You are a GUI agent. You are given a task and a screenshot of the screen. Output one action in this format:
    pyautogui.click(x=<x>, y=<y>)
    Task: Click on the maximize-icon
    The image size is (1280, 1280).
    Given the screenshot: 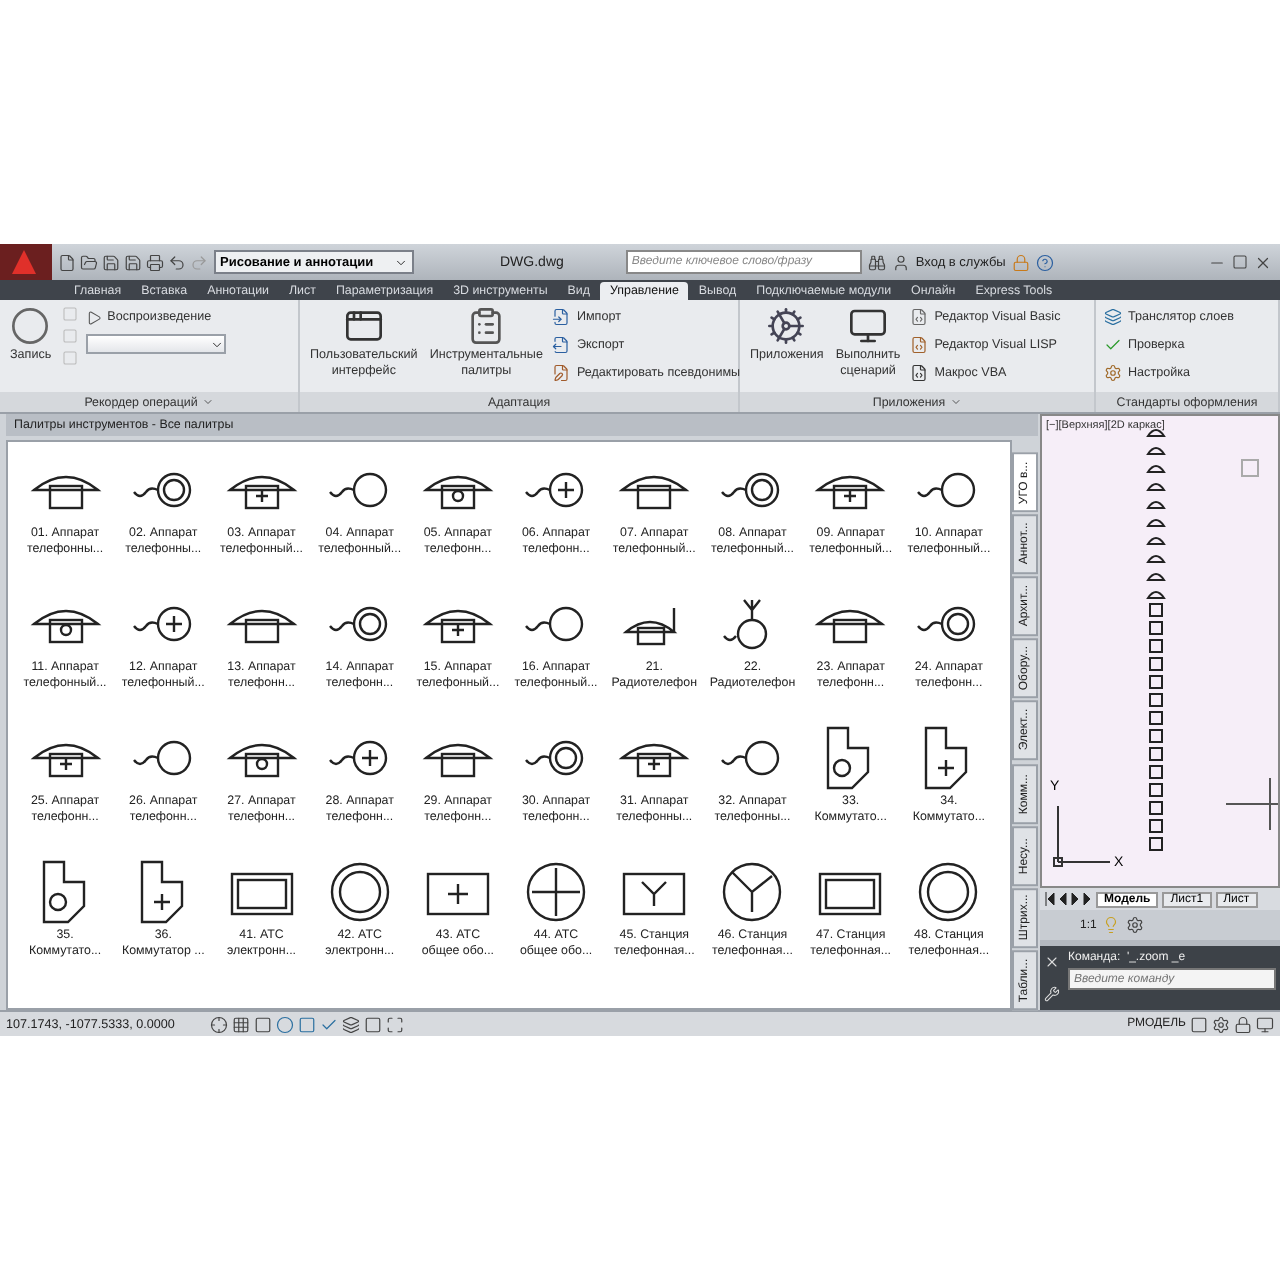 What is the action you would take?
    pyautogui.click(x=1240, y=262)
    